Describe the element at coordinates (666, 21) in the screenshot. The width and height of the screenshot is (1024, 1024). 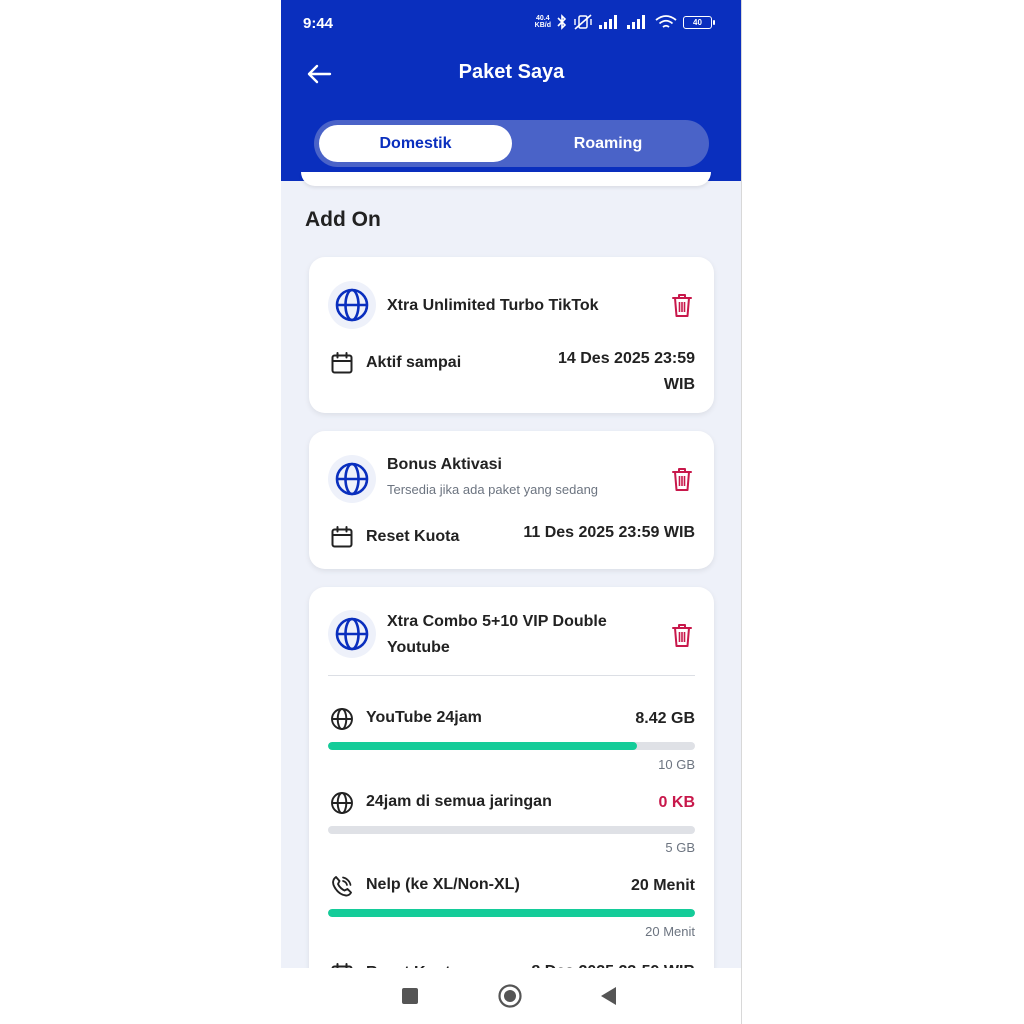
I see `wifi-icon` at that location.